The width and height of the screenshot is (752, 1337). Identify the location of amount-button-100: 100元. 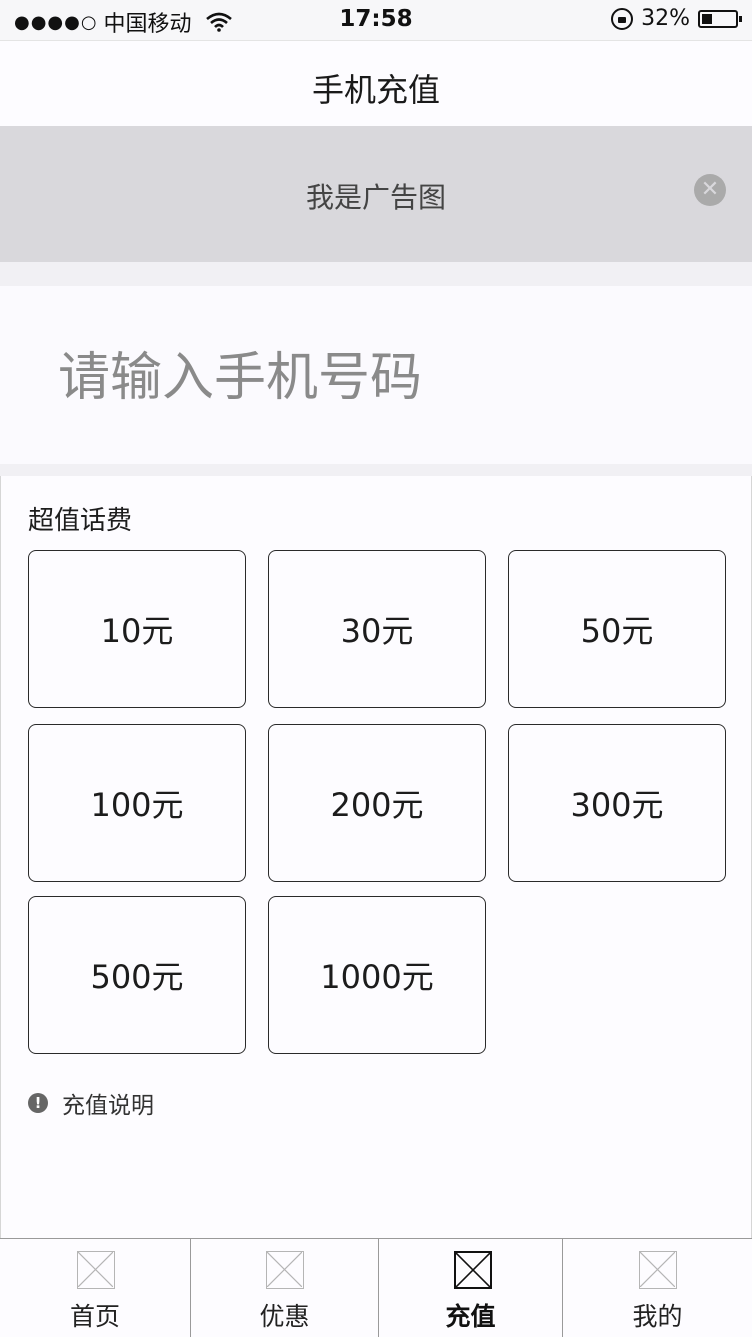
(137, 803).